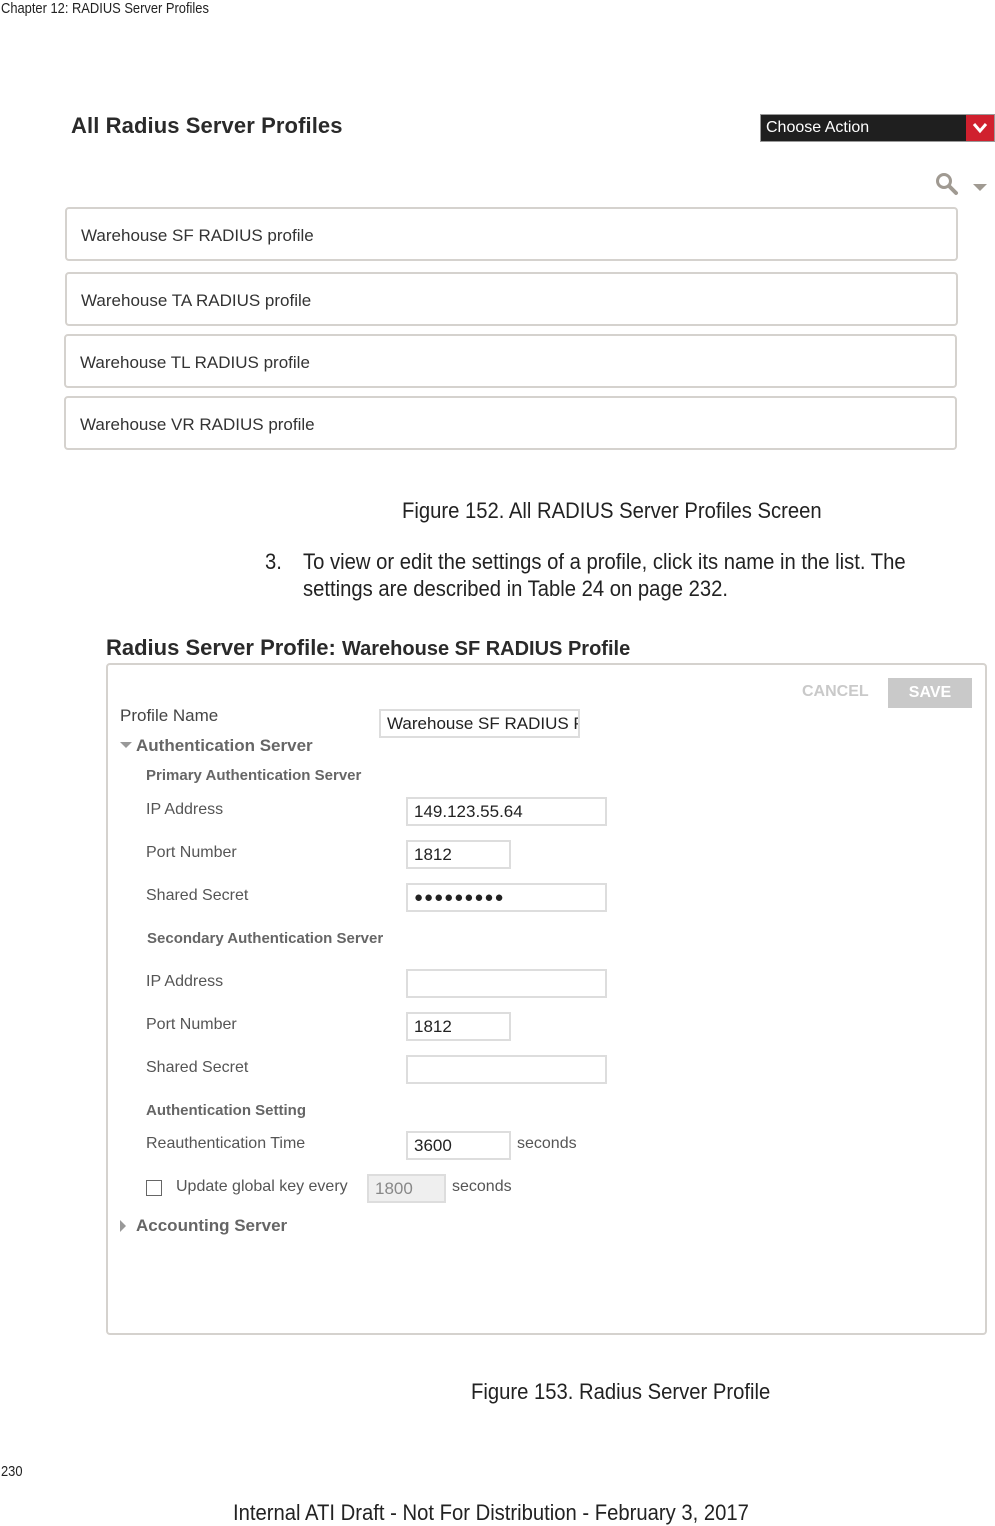  What do you see at coordinates (273, 561) in the screenshot?
I see `step-number: 3.` at bounding box center [273, 561].